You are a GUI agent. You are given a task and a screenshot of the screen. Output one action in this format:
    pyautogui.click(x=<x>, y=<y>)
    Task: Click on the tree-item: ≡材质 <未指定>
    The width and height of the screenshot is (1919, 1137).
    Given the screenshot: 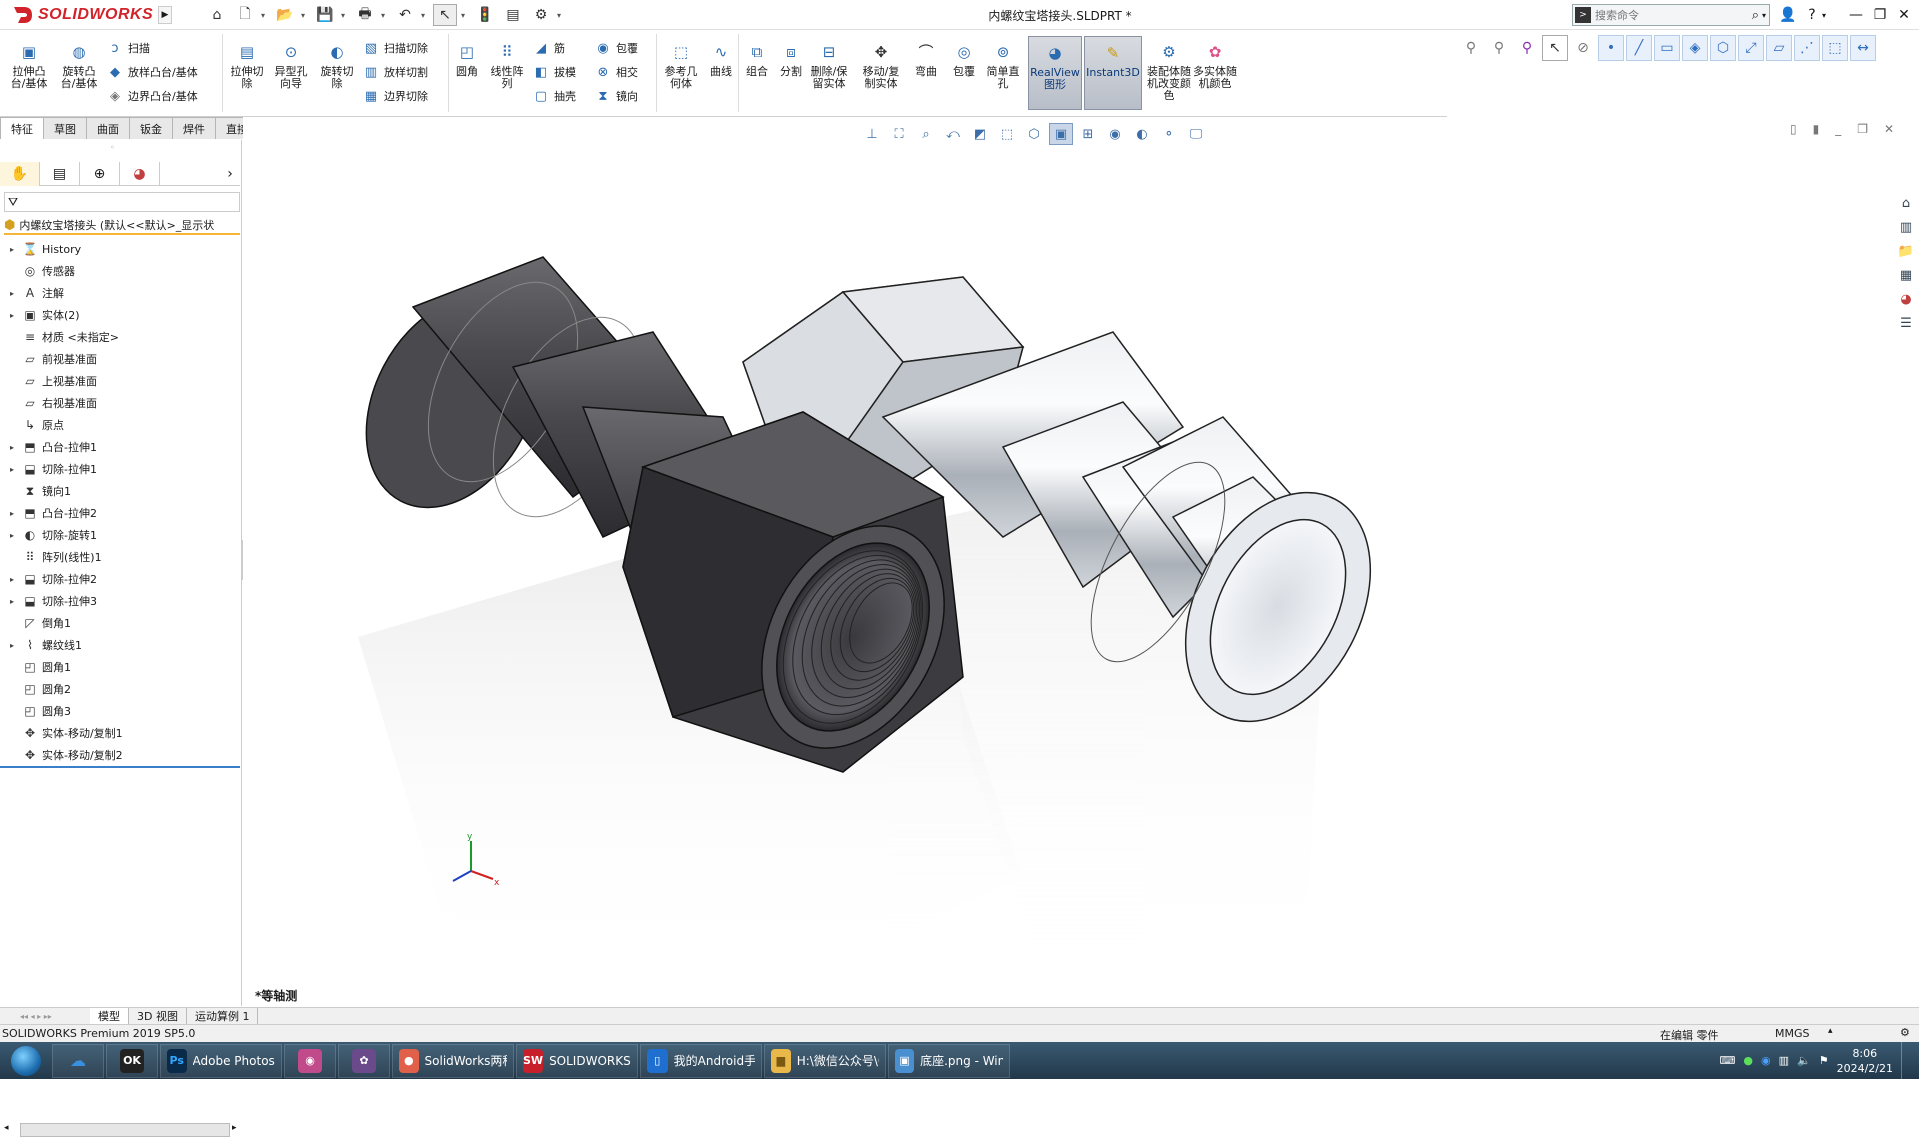 What is the action you would take?
    pyautogui.click(x=124, y=337)
    